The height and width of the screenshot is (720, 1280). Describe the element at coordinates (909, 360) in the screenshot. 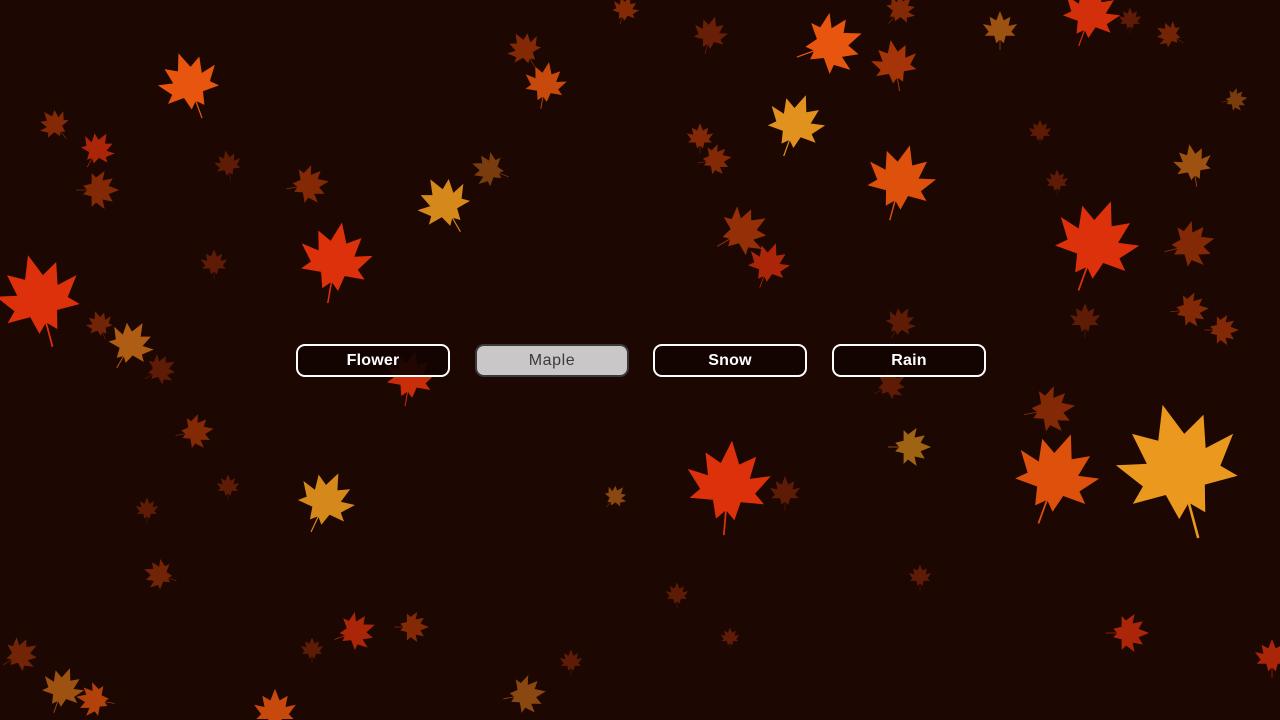

I see `rain-effect-button: Rain` at that location.